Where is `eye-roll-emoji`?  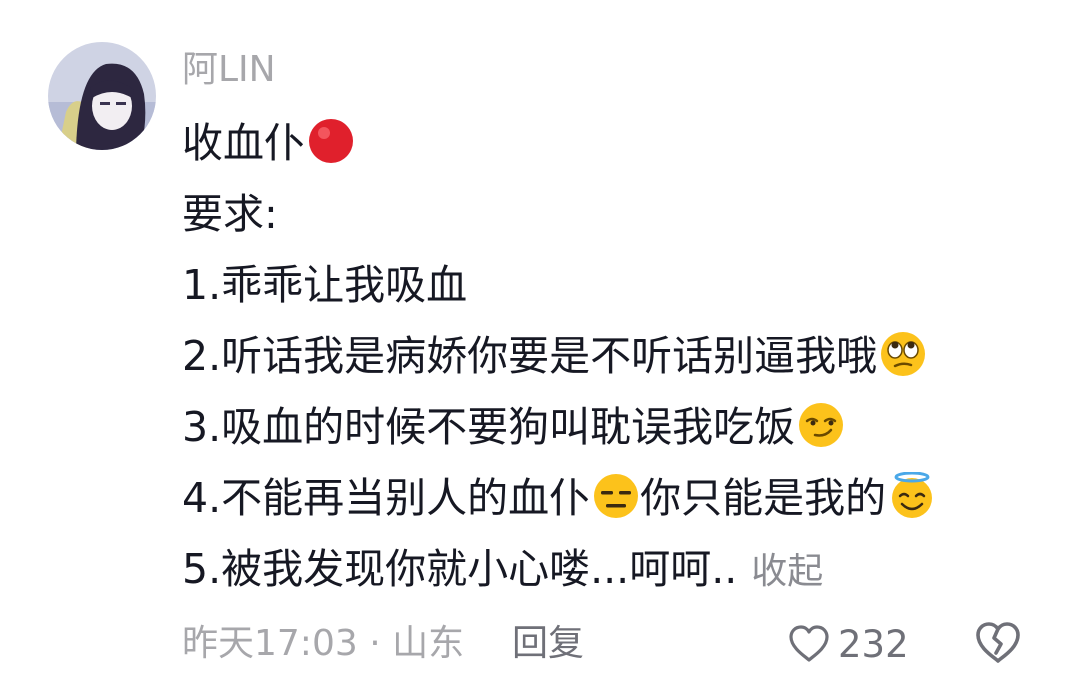 eye-roll-emoji is located at coordinates (903, 354).